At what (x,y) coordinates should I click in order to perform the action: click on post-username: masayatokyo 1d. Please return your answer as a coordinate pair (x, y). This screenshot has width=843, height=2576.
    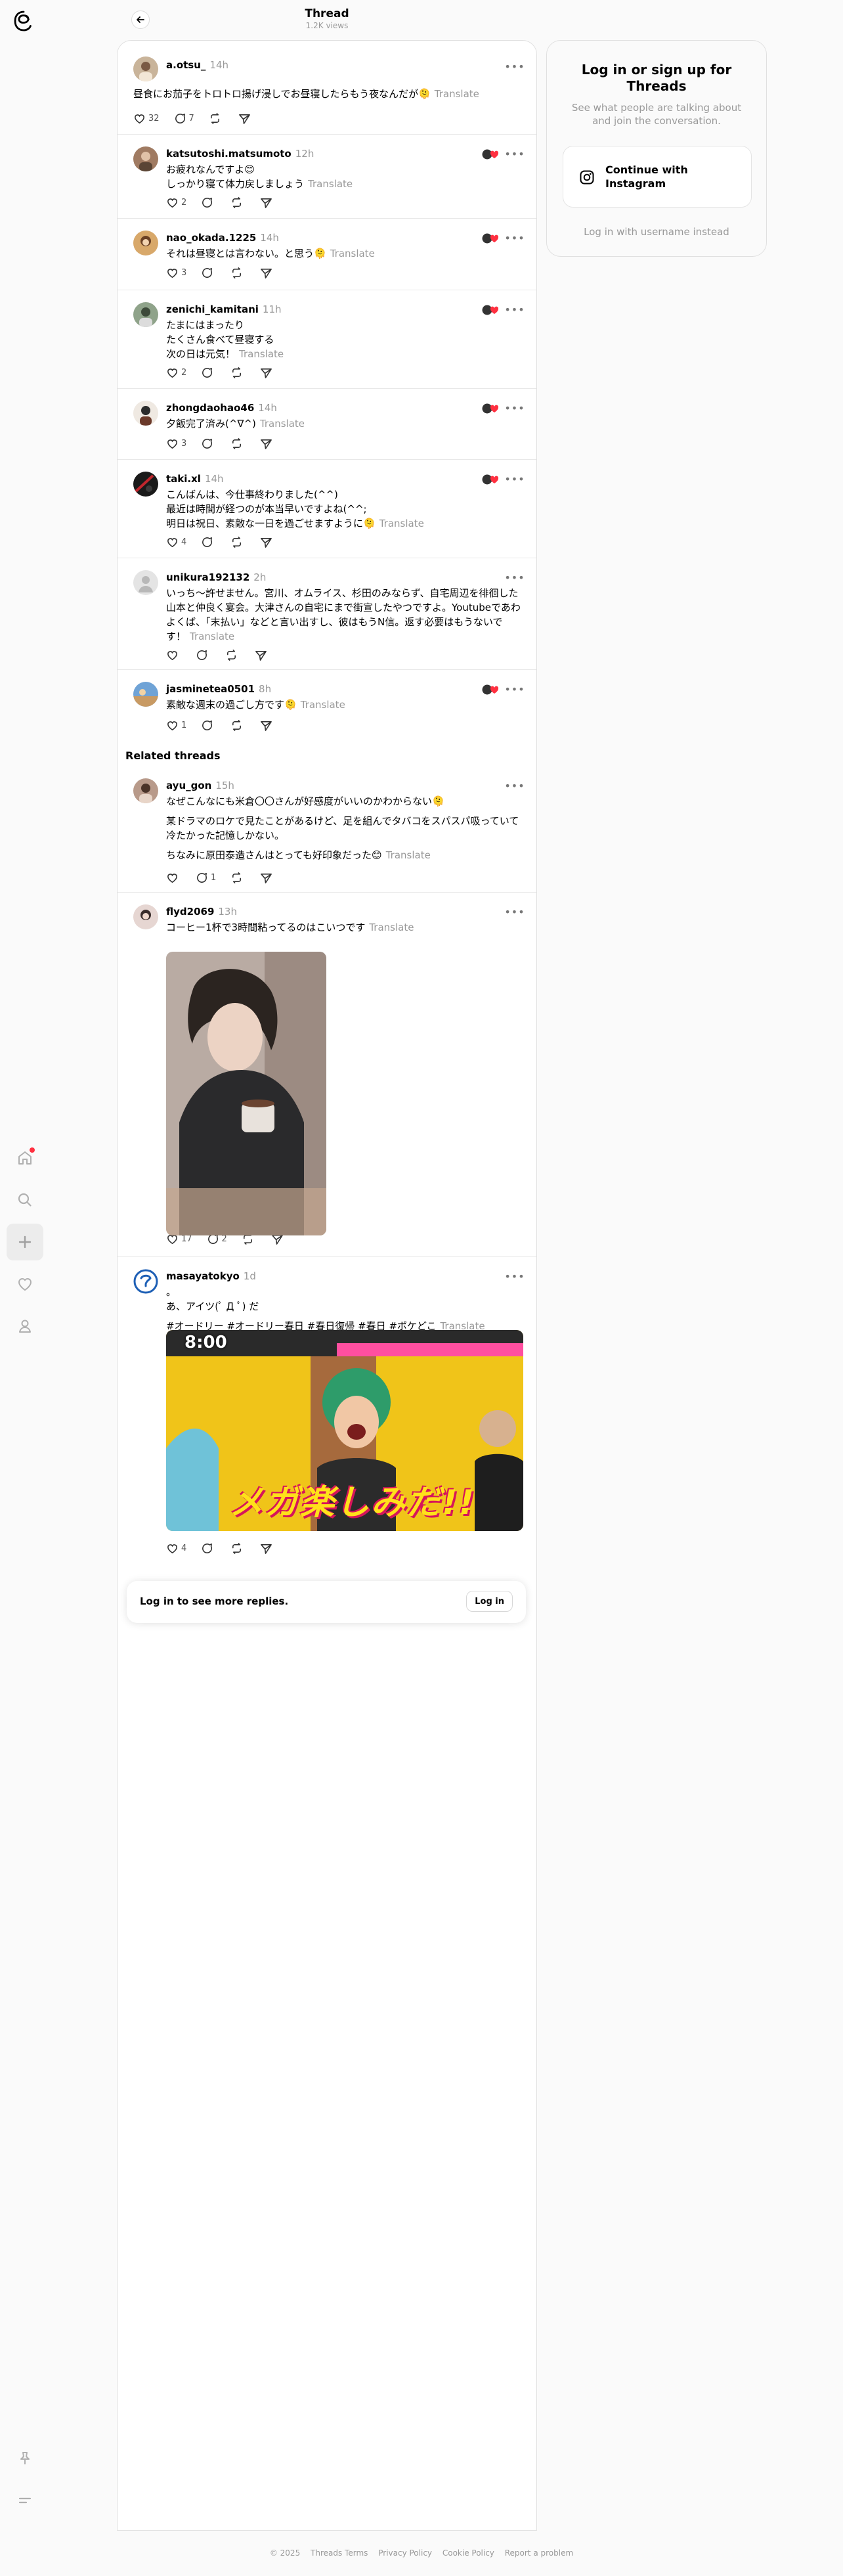
    Looking at the image, I should click on (211, 1276).